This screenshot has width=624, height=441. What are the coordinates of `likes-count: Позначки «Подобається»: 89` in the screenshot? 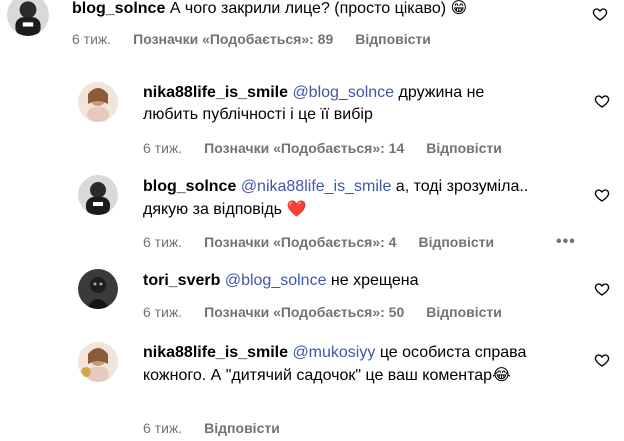 It's located at (233, 39).